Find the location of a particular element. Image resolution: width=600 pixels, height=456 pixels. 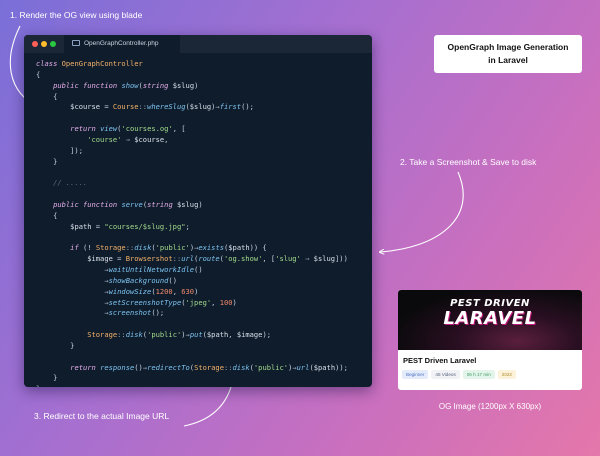

og-logo-line-2: LARAVEL is located at coordinates (490, 318).